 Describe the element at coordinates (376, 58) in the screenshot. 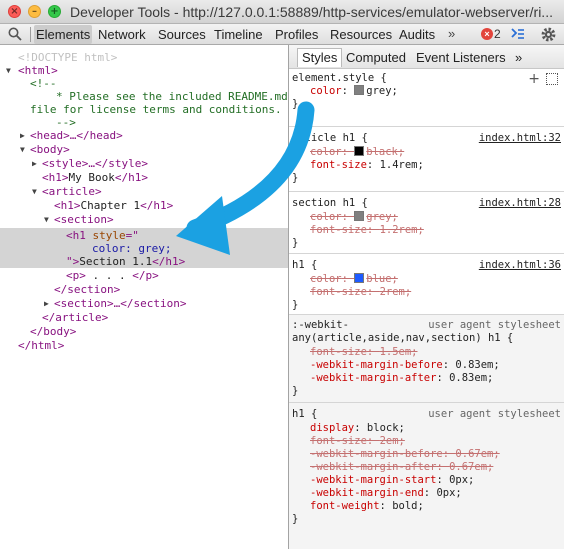

I see `tab-computed: Computed` at that location.